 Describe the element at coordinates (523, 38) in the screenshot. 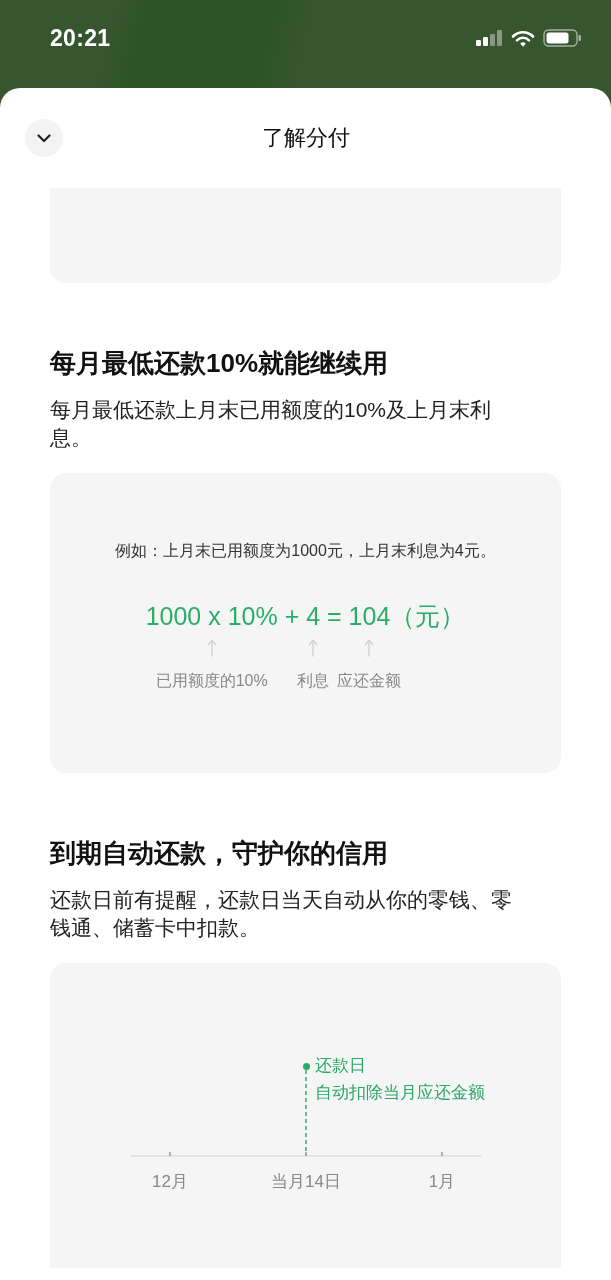

I see `wifi-icon` at that location.